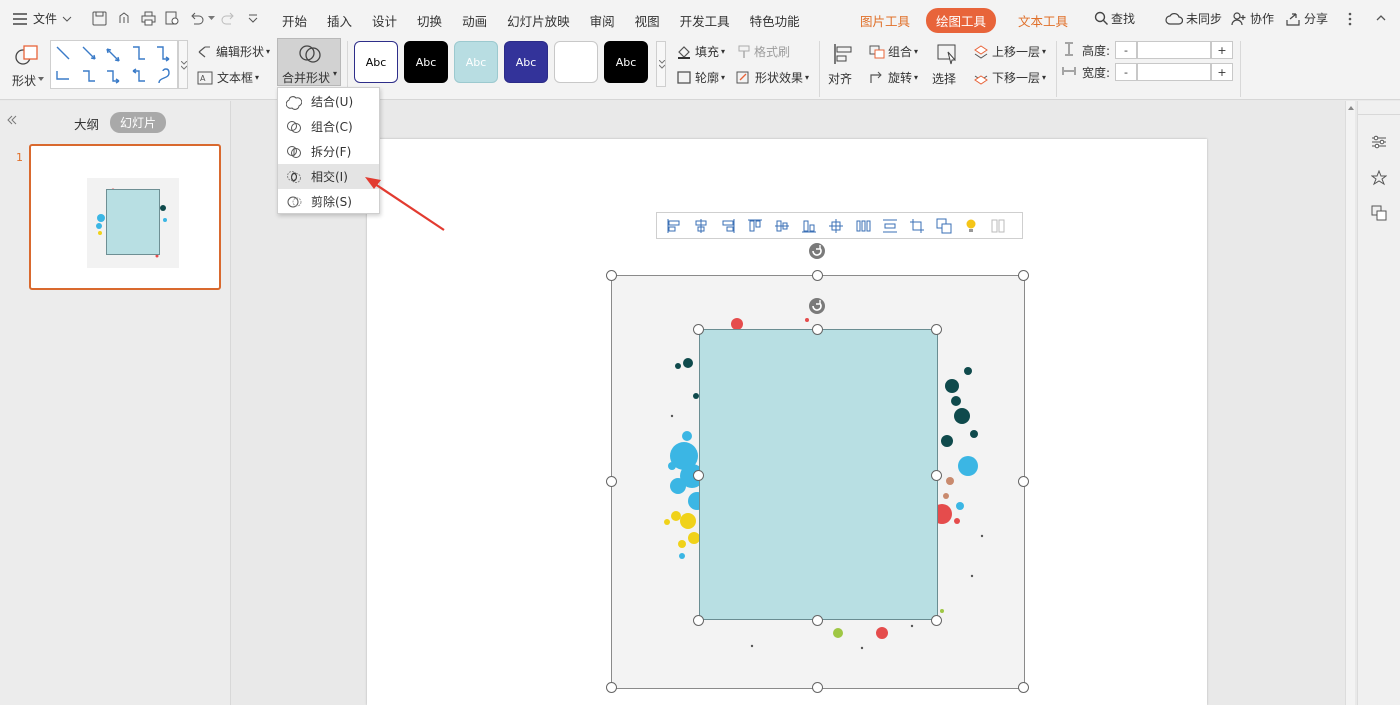 The image size is (1400, 705). Describe the element at coordinates (1351, 108) in the screenshot. I see `scroll-up-icon` at that location.